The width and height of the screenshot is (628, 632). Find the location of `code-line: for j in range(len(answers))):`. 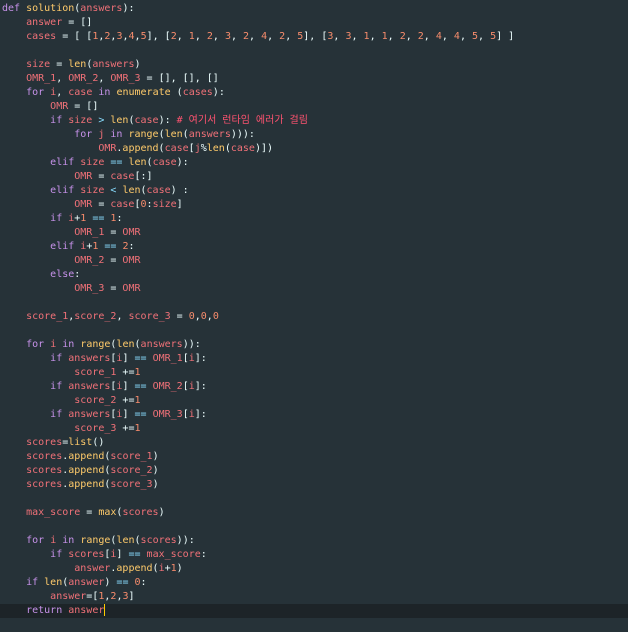

code-line: for j in range(len(answers))): is located at coordinates (314, 135).